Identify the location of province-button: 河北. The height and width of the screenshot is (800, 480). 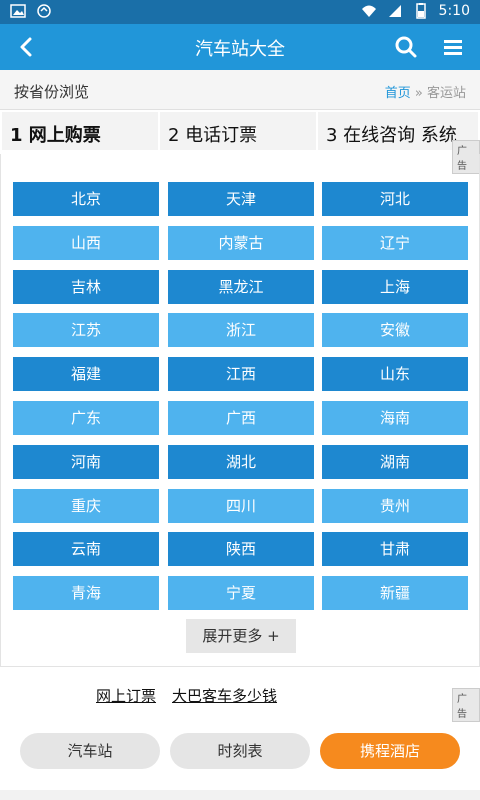
(395, 199).